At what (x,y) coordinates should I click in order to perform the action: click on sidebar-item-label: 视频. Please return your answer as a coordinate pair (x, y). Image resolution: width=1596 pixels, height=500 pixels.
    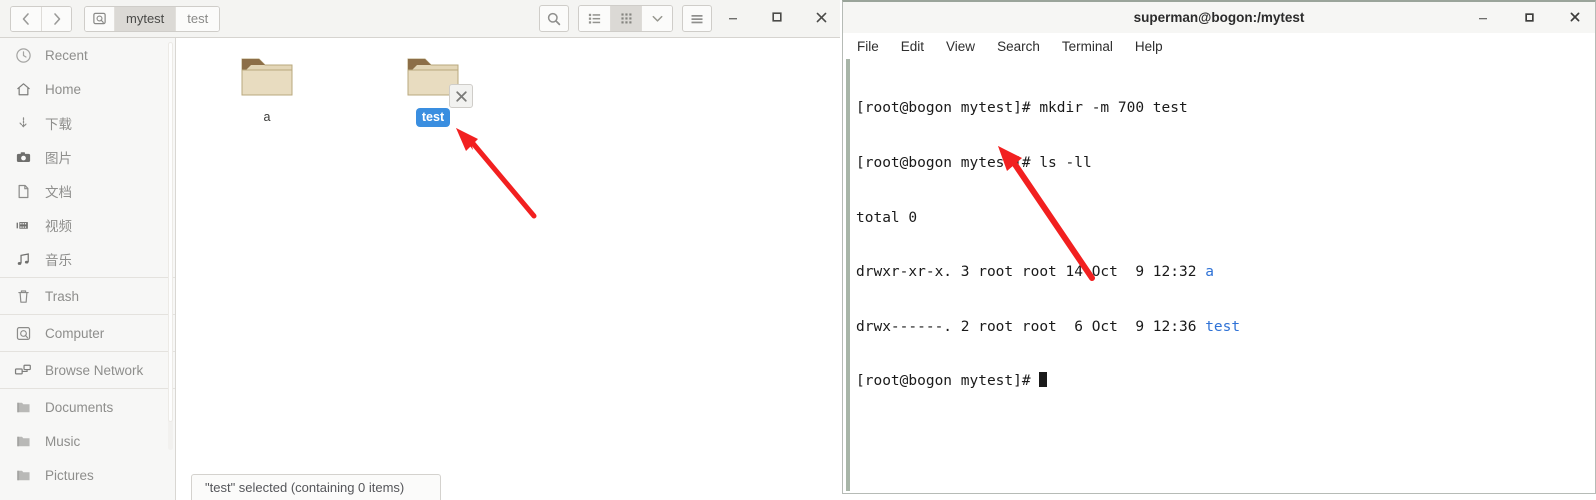
    Looking at the image, I should click on (58, 226).